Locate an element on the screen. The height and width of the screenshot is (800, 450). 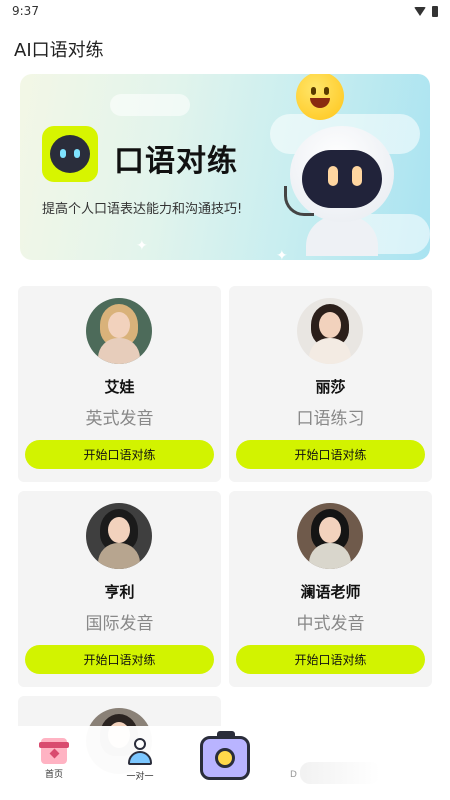
tab-label-partial: D is located at coordinates (293, 775).